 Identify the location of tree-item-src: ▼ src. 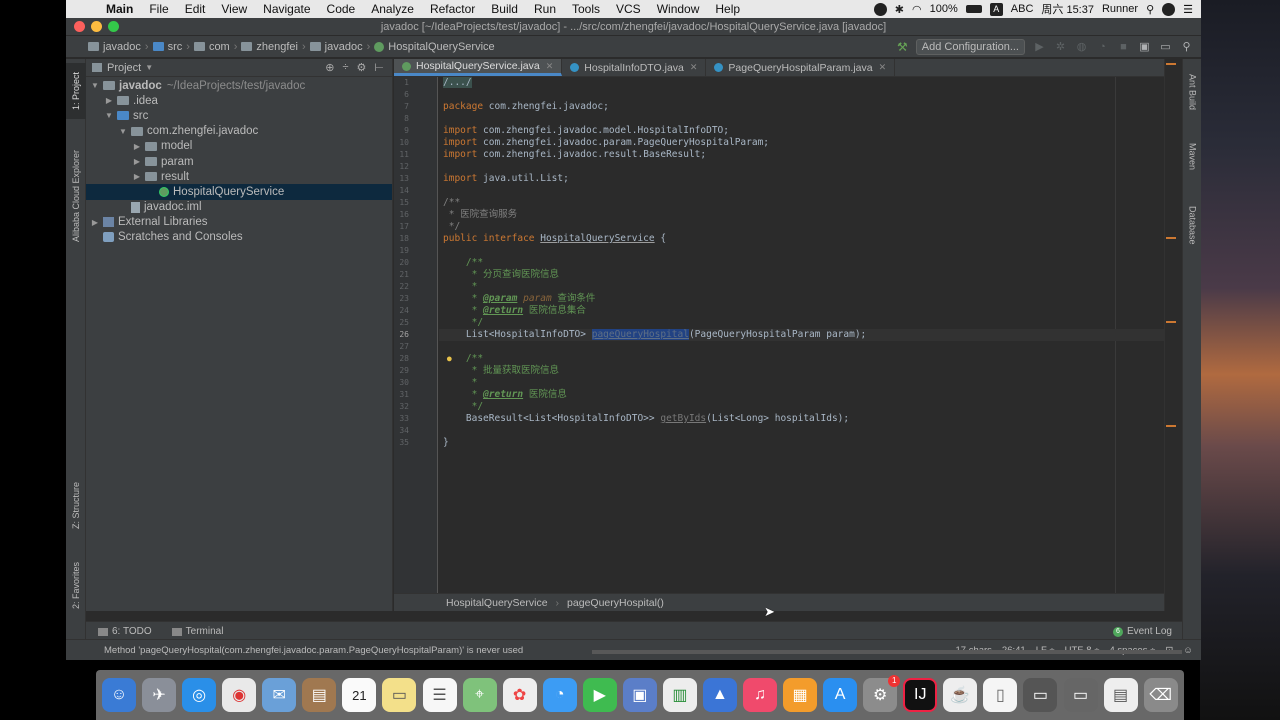
(239, 115).